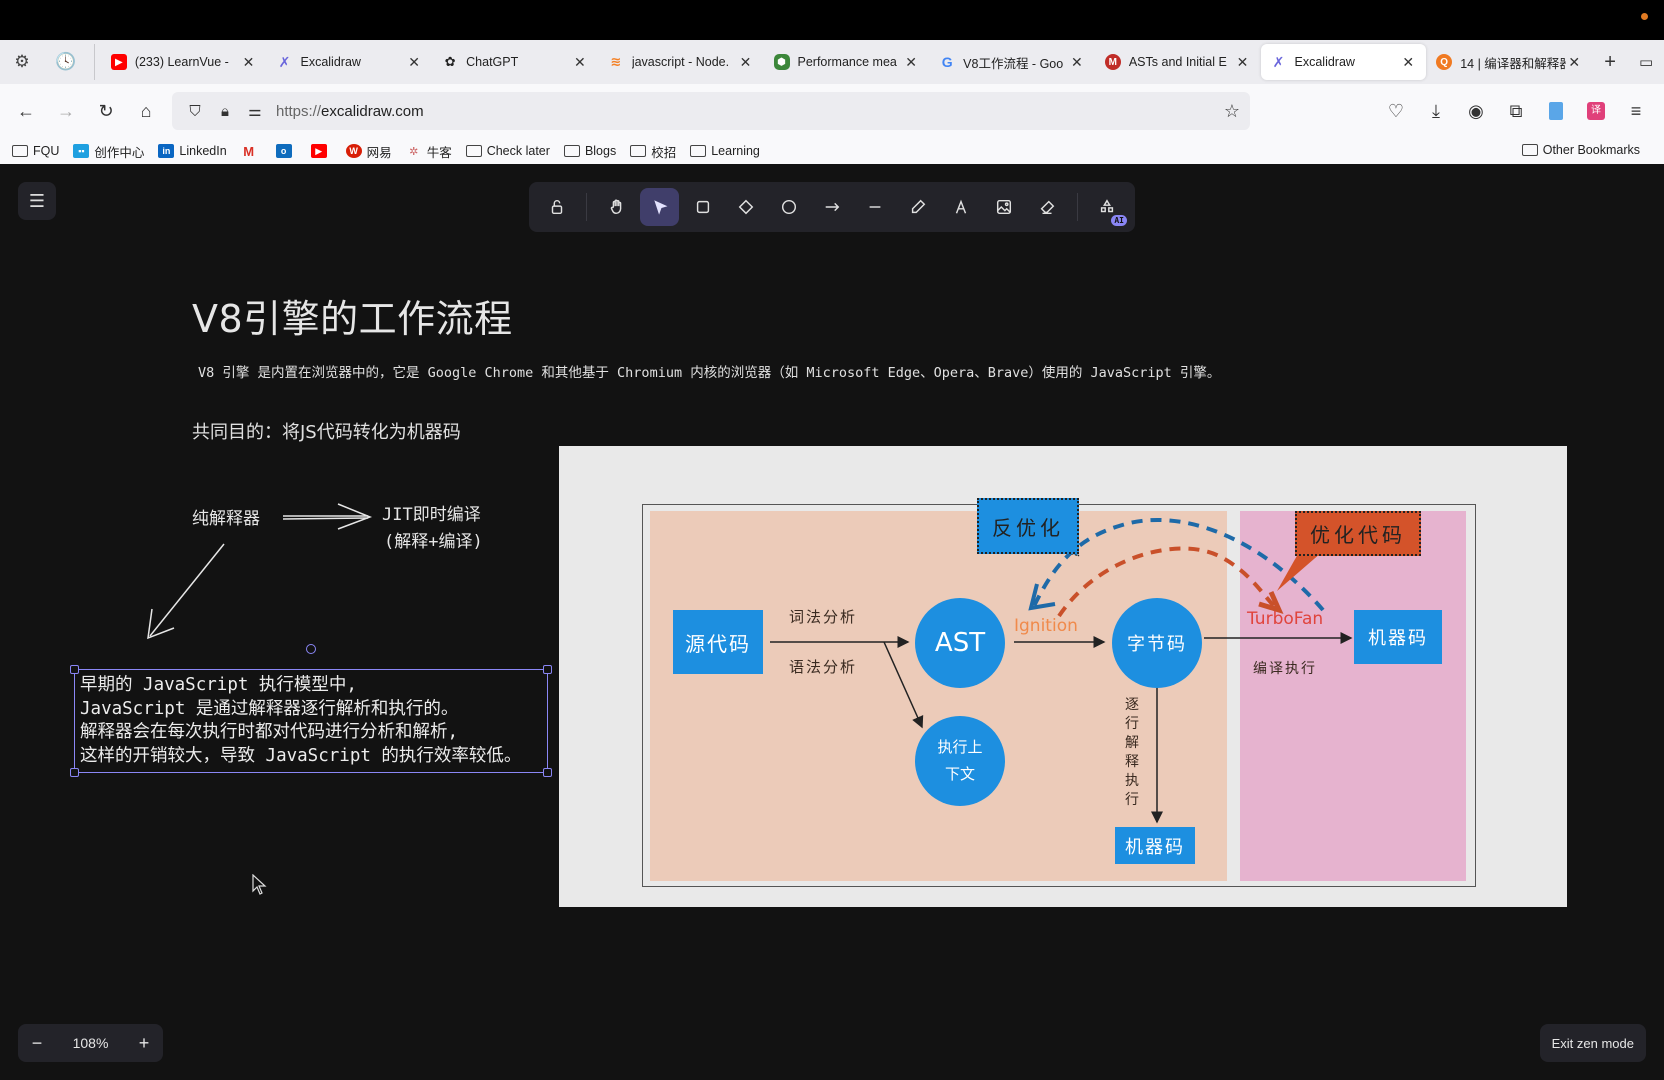 Image resolution: width=1664 pixels, height=1080 pixels. What do you see at coordinates (1636, 111) in the screenshot?
I see `app-menu-icon: ≡` at bounding box center [1636, 111].